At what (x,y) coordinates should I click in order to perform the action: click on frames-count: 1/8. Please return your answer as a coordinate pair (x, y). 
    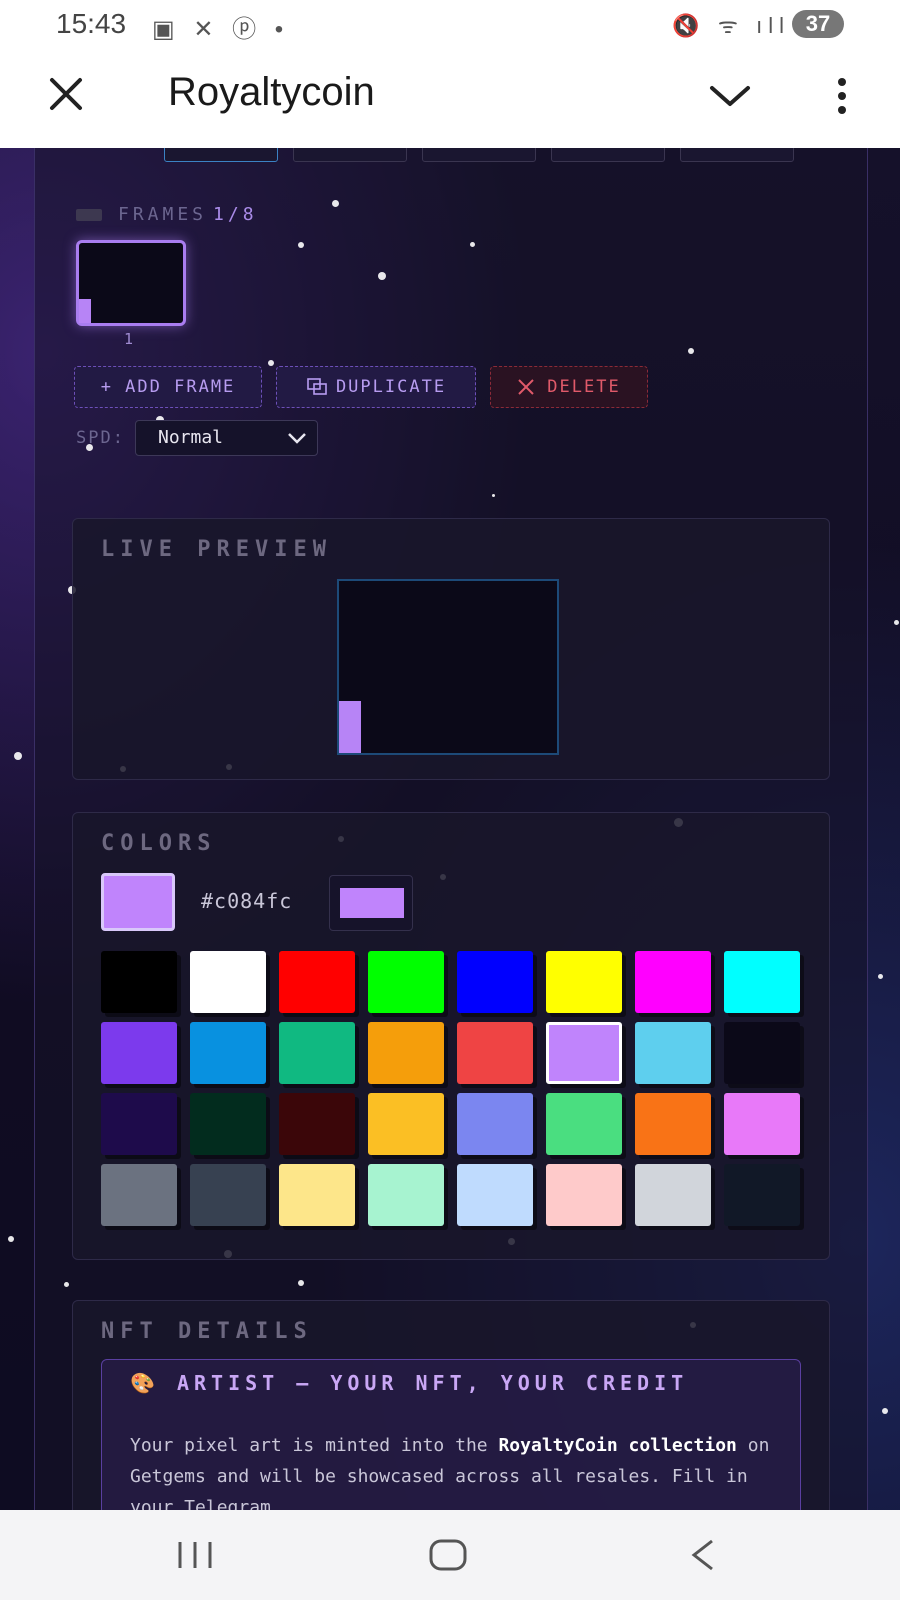
    Looking at the image, I should click on (235, 214).